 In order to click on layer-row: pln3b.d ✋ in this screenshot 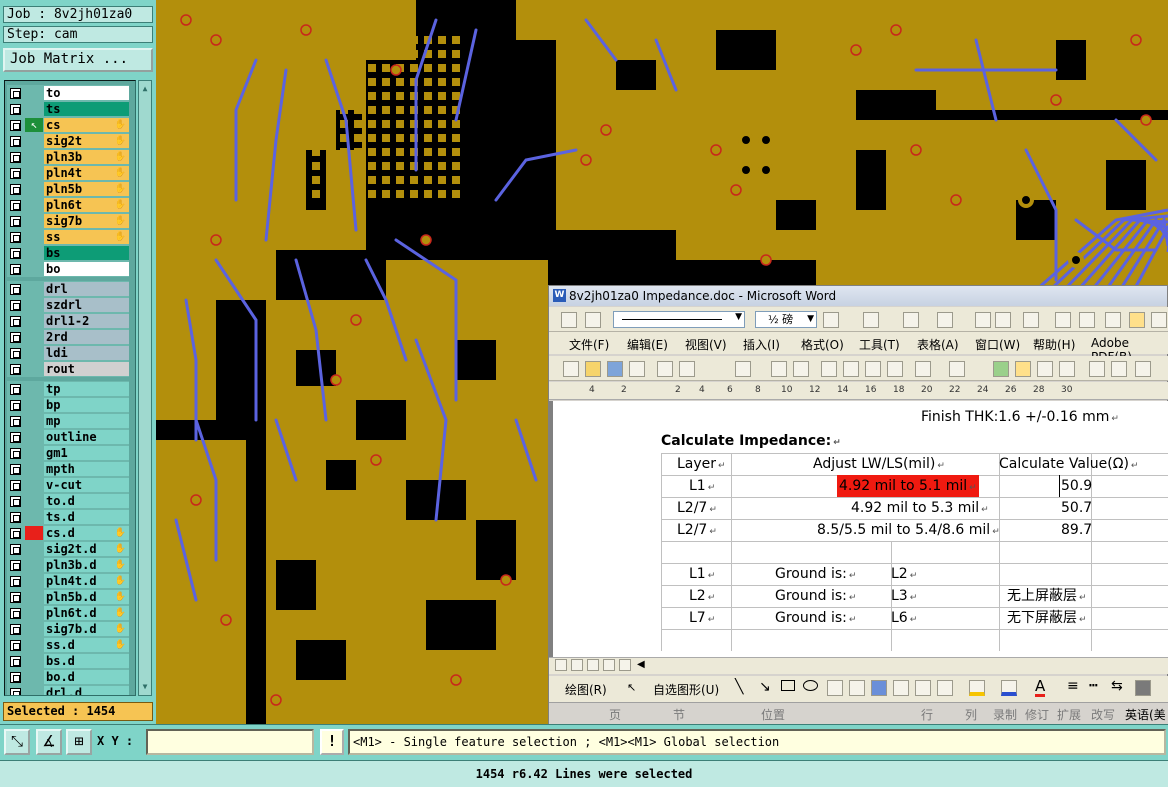, I will do `click(68, 565)`.